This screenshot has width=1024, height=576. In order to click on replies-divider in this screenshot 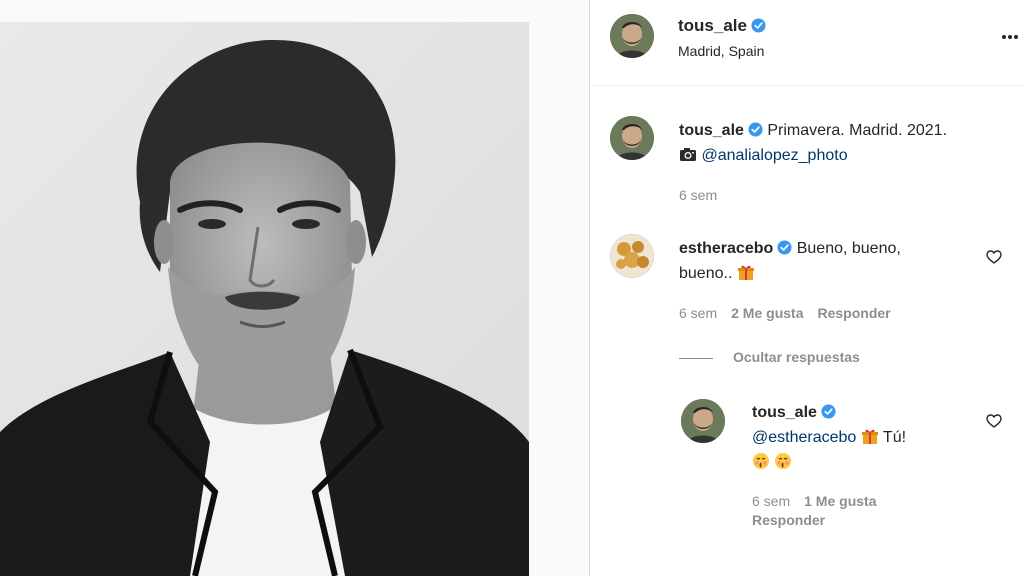, I will do `click(696, 358)`.